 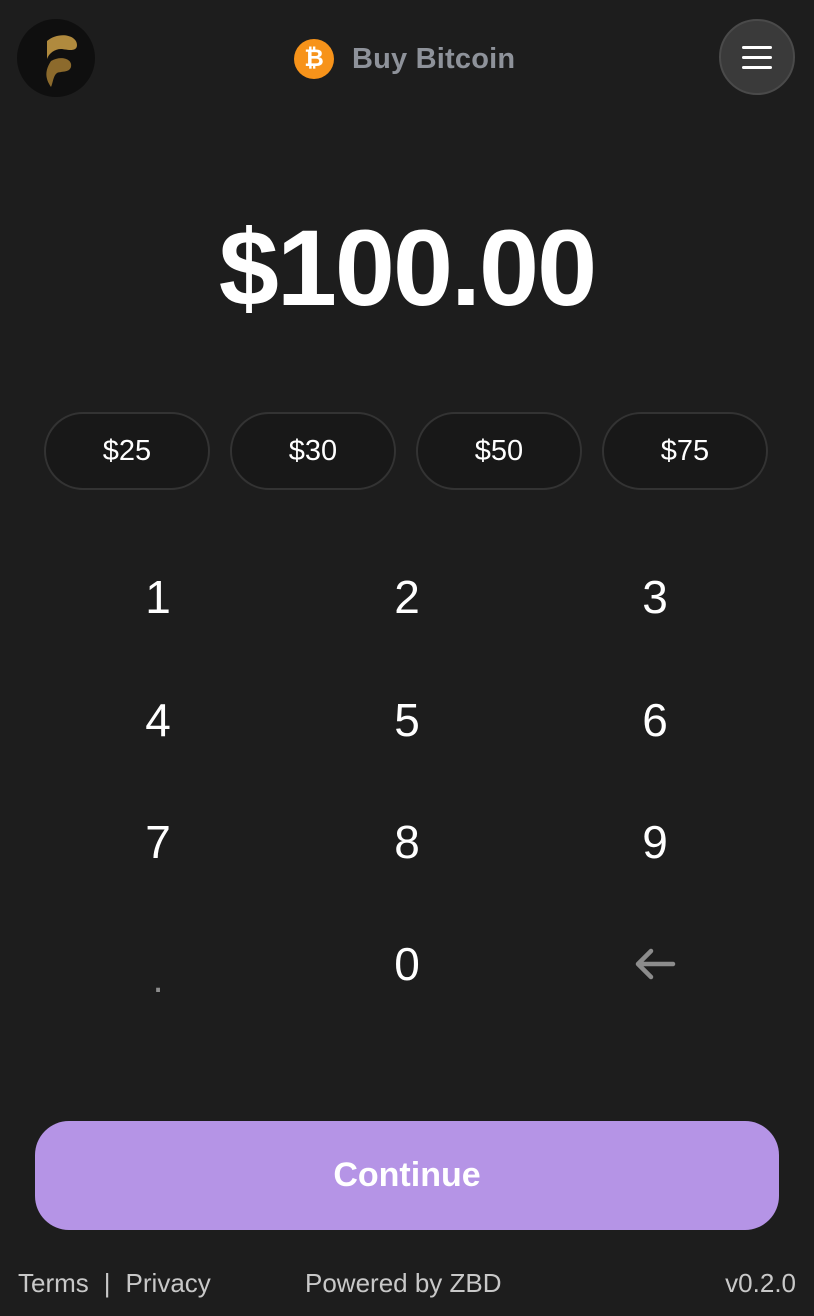 What do you see at coordinates (158, 964) in the screenshot?
I see `keypad-key-decimal: .` at bounding box center [158, 964].